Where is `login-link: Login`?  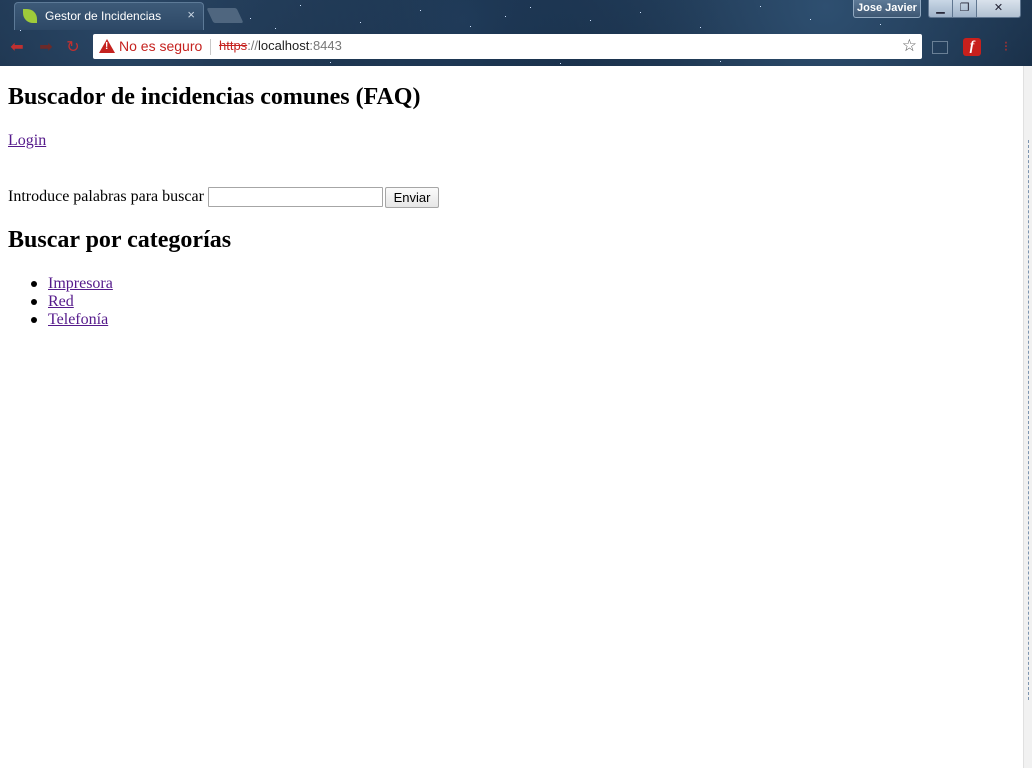
login-link: Login is located at coordinates (27, 141).